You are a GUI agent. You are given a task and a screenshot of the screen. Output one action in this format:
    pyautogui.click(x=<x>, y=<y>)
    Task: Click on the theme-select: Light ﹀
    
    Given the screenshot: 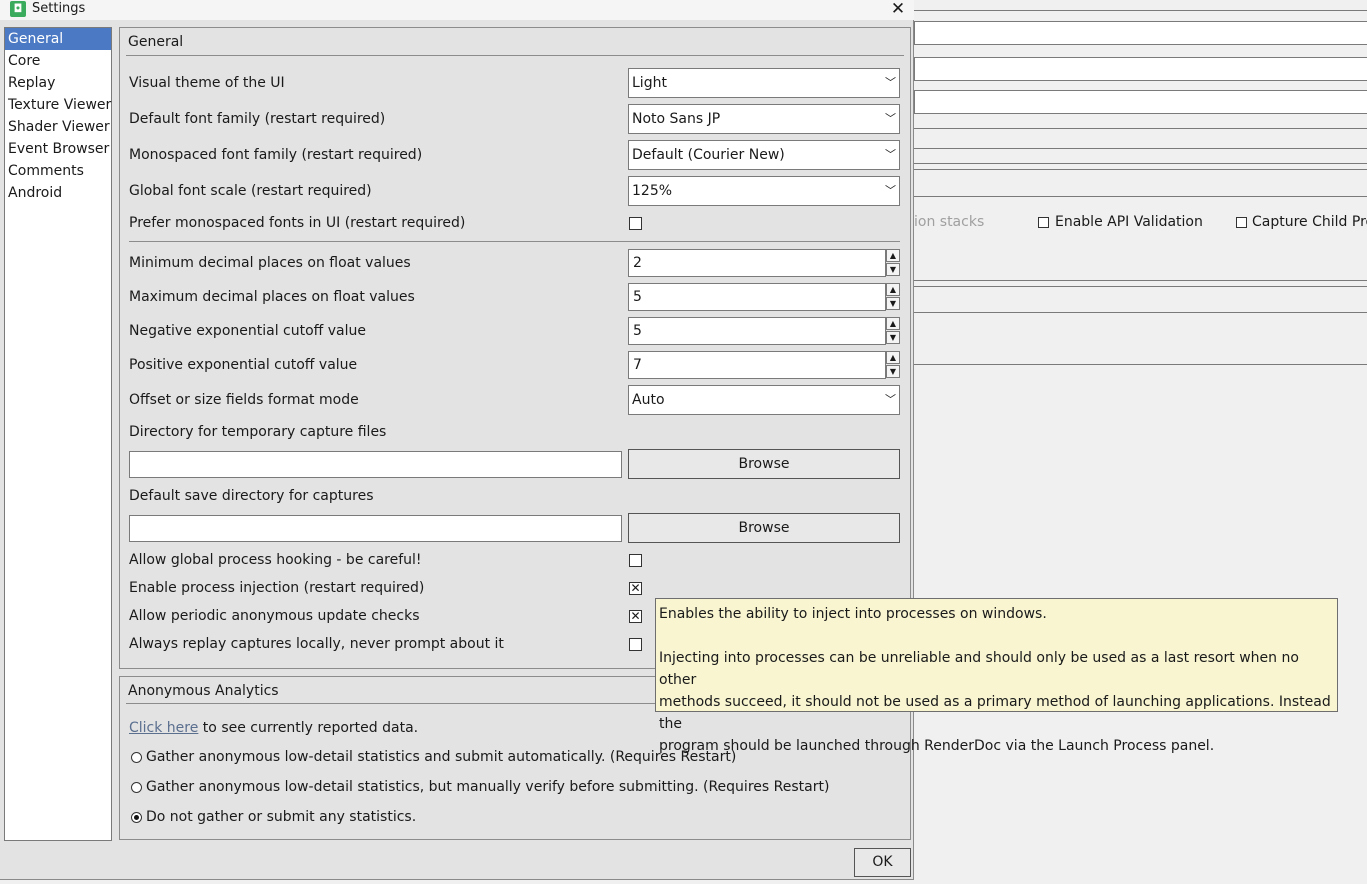 What is the action you would take?
    pyautogui.click(x=764, y=83)
    